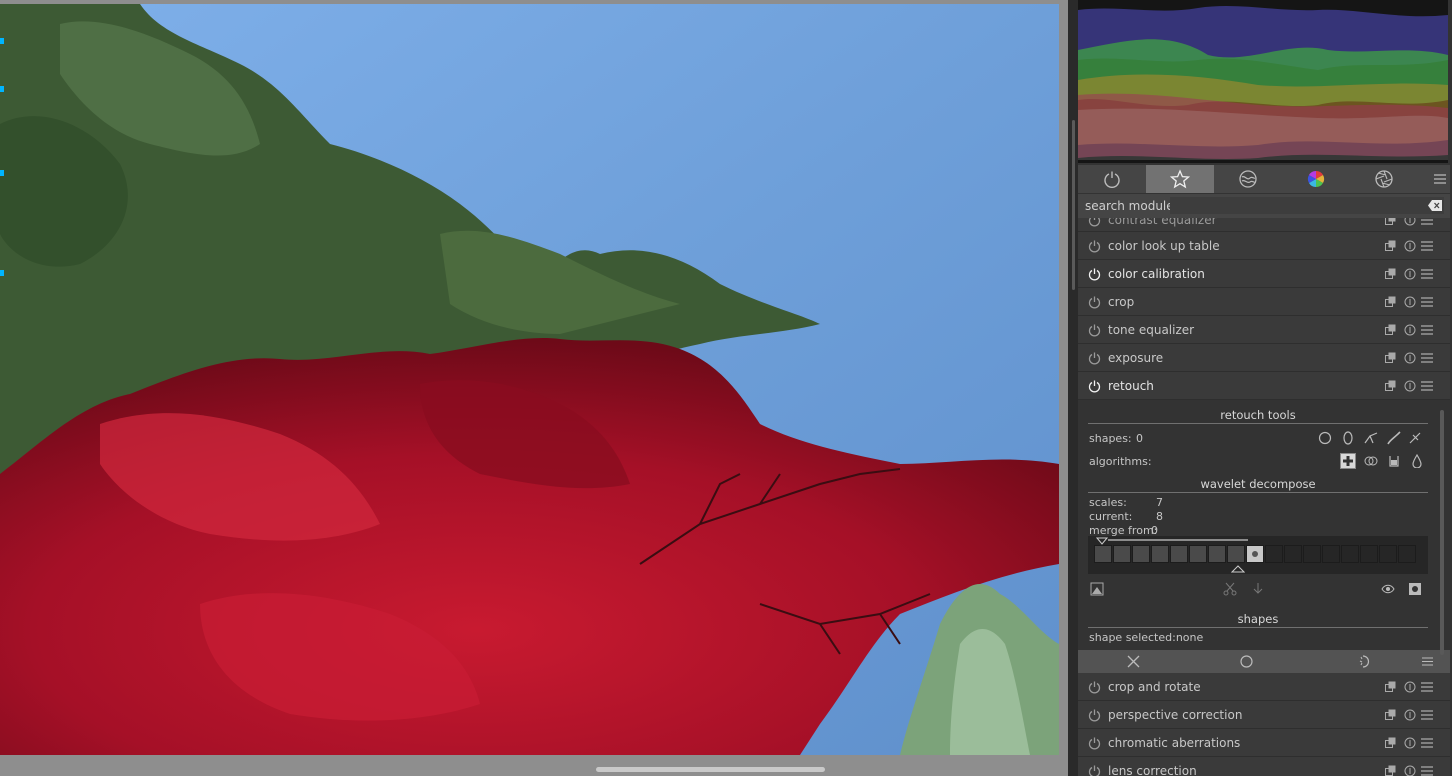 The image size is (1452, 776). I want to click on current-scale-marker-icon, so click(1238, 569).